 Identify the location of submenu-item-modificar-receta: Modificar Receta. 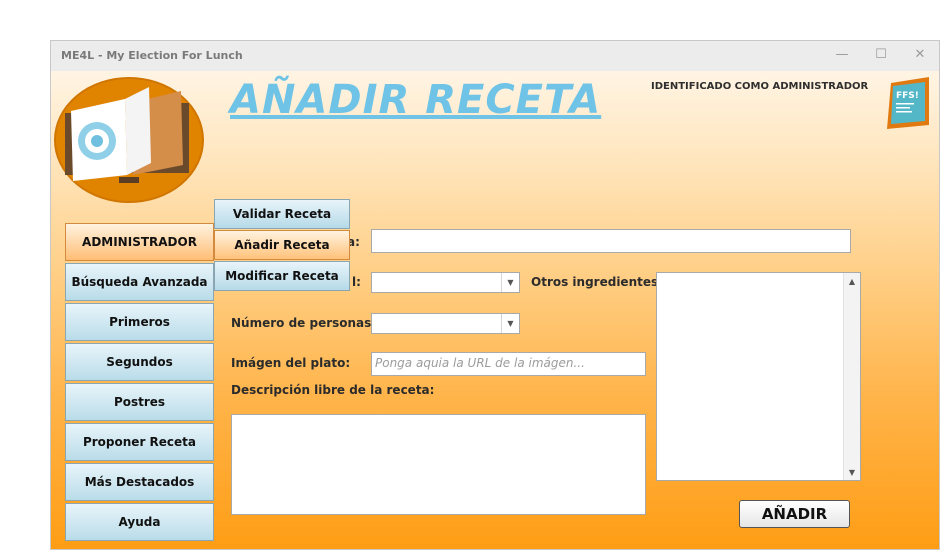
(282, 276).